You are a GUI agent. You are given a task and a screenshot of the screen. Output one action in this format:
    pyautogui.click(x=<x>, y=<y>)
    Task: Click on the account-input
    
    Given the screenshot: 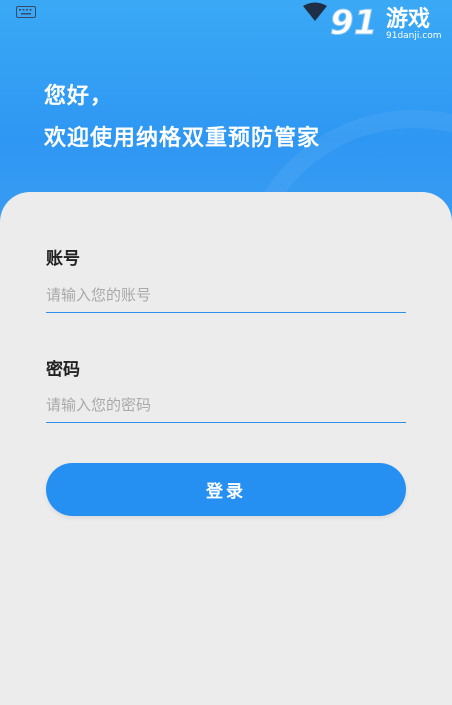 What is the action you would take?
    pyautogui.click(x=226, y=295)
    